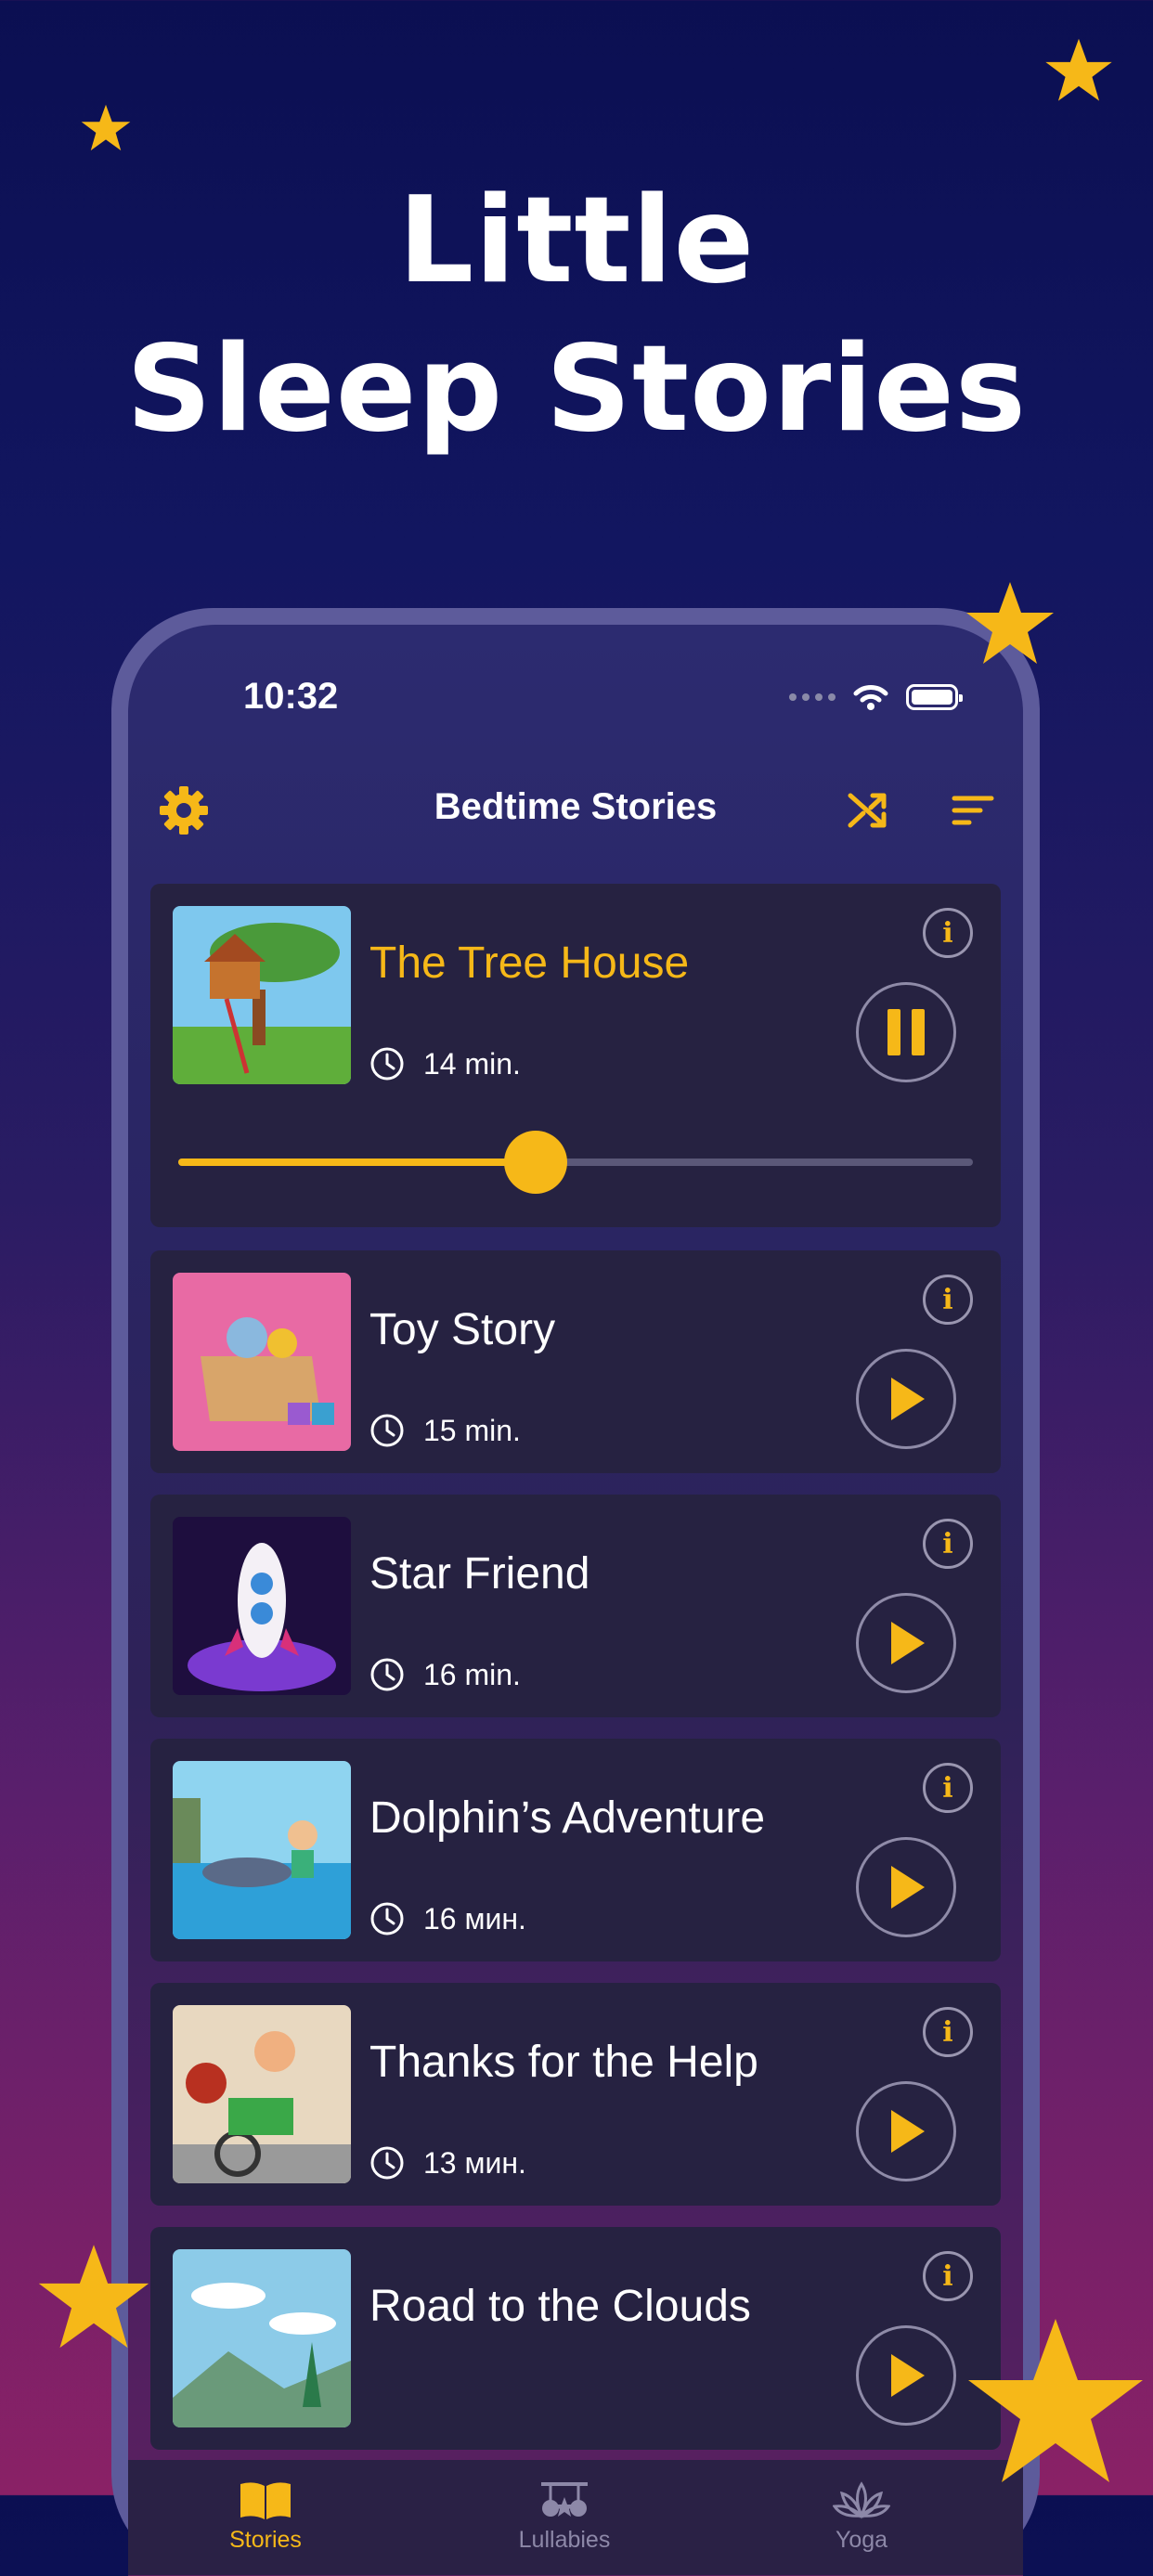 The height and width of the screenshot is (2576, 1153). I want to click on story-card-toy-story: Toy Story 15 min. i, so click(575, 1361).